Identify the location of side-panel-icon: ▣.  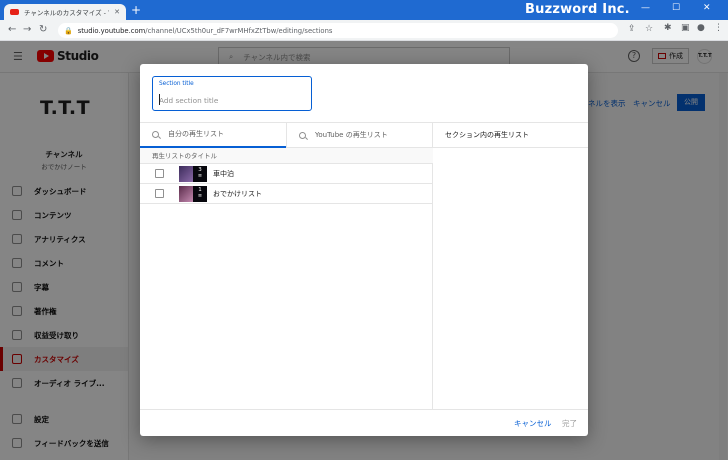
(685, 28).